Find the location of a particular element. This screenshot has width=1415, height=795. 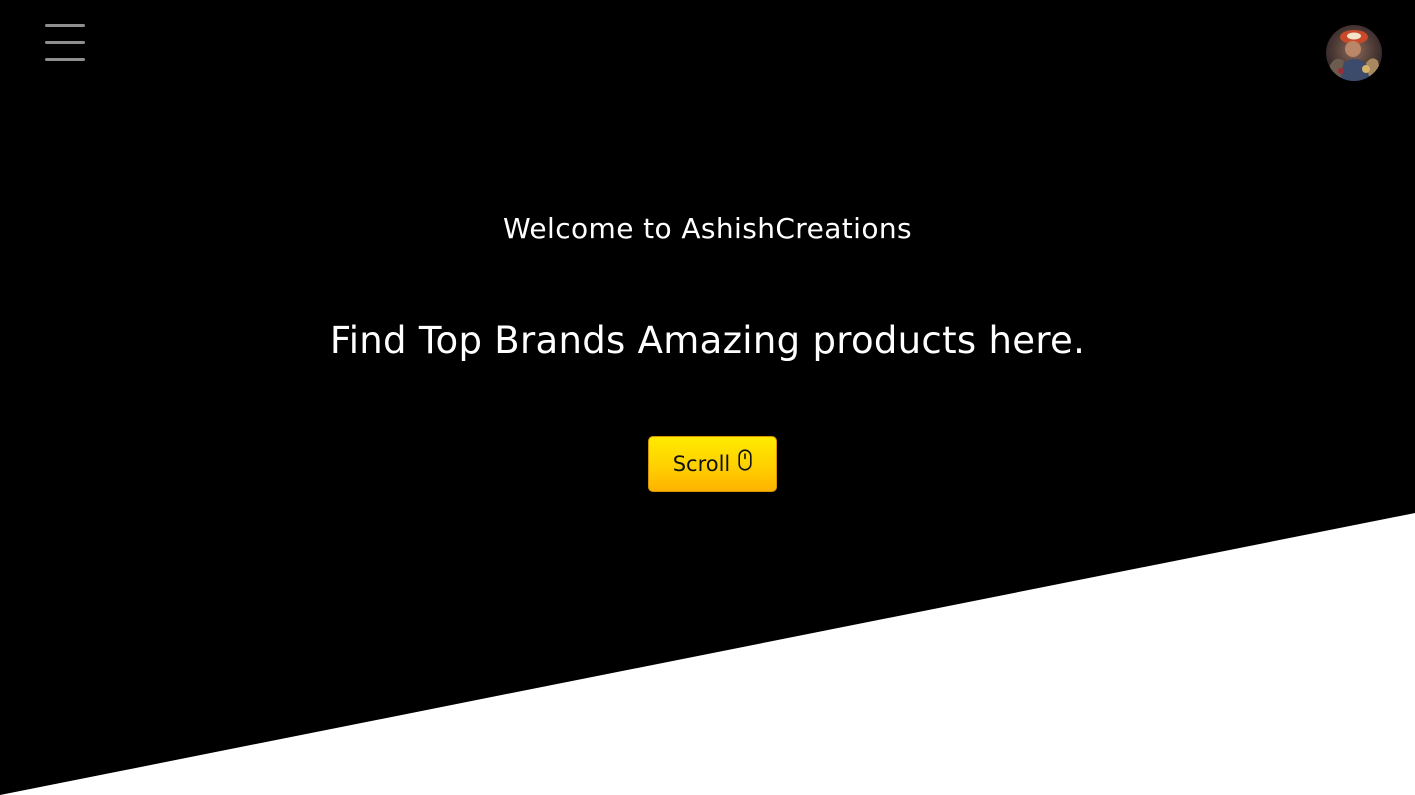

scroll-button-label: Scroll is located at coordinates (701, 464).